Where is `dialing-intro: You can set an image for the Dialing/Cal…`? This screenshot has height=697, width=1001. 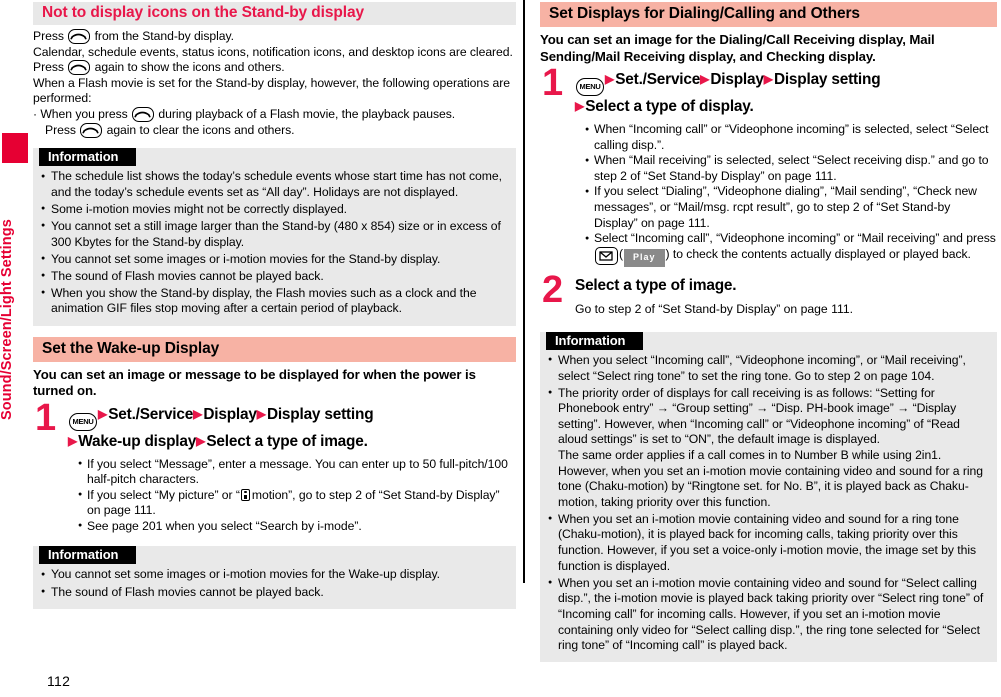
dialing-intro: You can set an image for the Dialing/Cal… is located at coordinates (737, 48).